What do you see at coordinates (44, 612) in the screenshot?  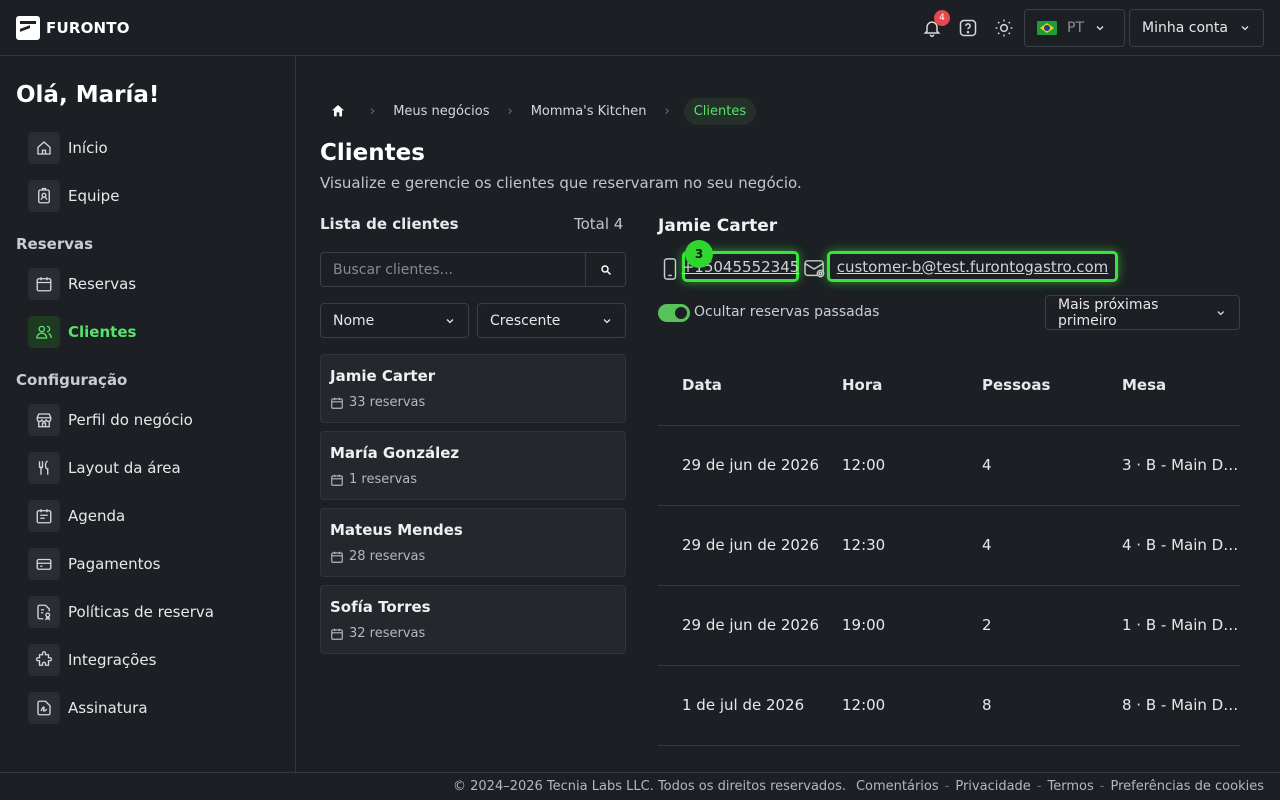 I see `policy-icon` at bounding box center [44, 612].